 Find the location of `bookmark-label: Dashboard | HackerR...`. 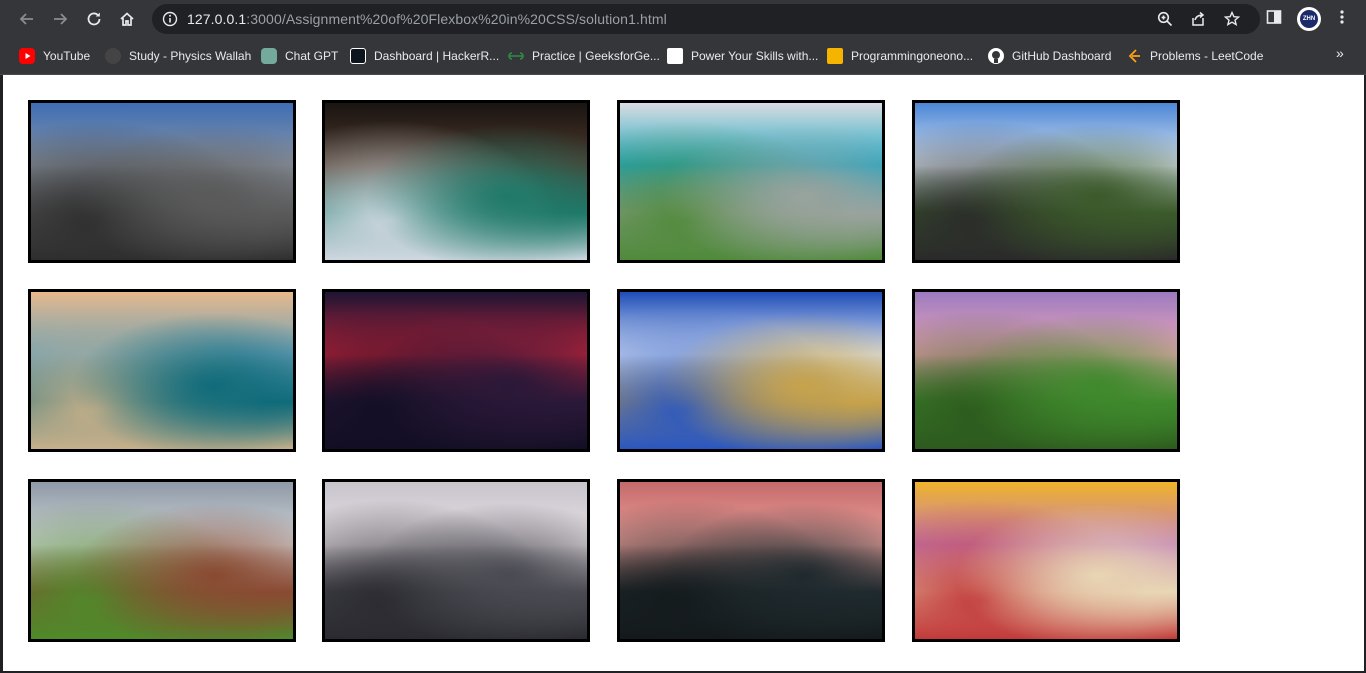

bookmark-label: Dashboard | HackerR... is located at coordinates (437, 56).